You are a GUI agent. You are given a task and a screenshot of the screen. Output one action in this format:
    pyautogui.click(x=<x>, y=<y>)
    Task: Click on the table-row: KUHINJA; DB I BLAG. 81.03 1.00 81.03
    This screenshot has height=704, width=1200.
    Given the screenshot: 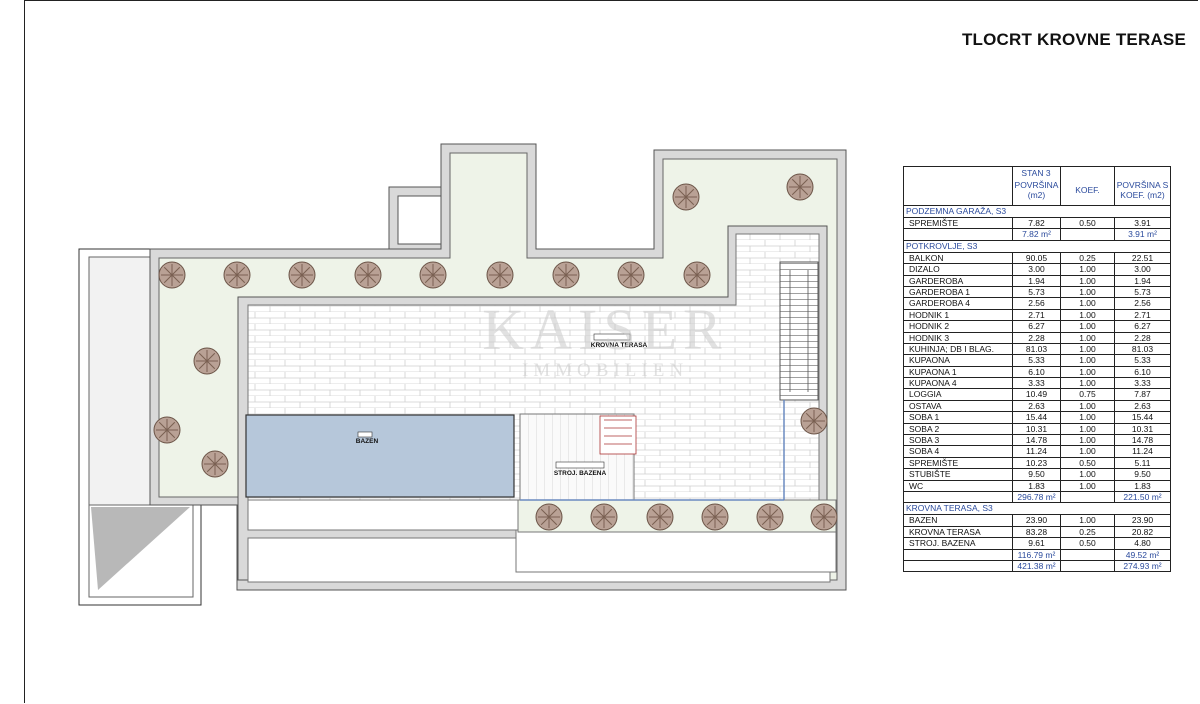 What is the action you would take?
    pyautogui.click(x=1037, y=349)
    